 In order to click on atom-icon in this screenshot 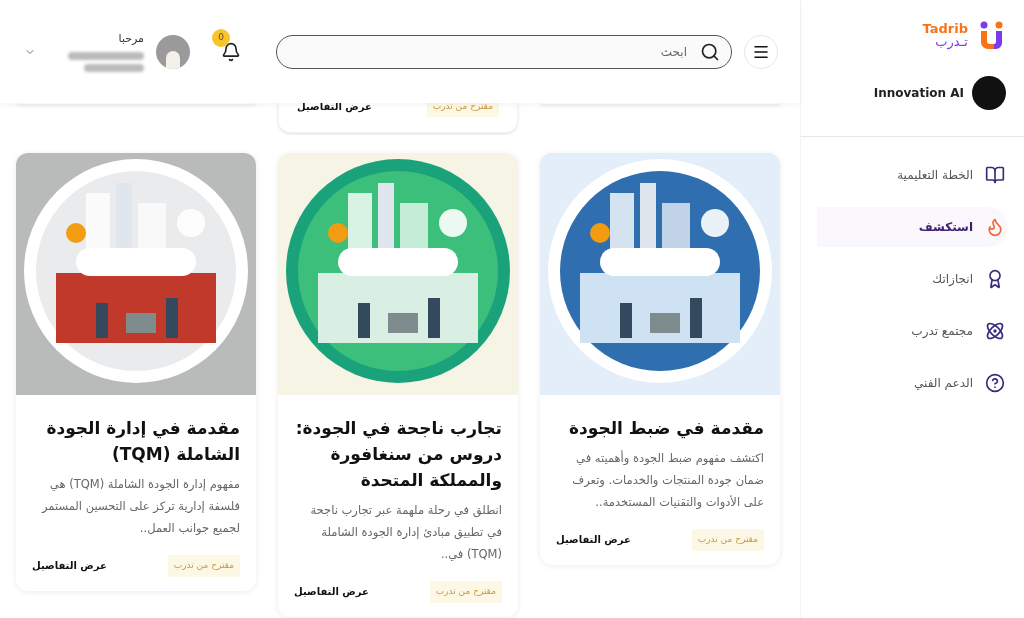, I will do `click(995, 331)`.